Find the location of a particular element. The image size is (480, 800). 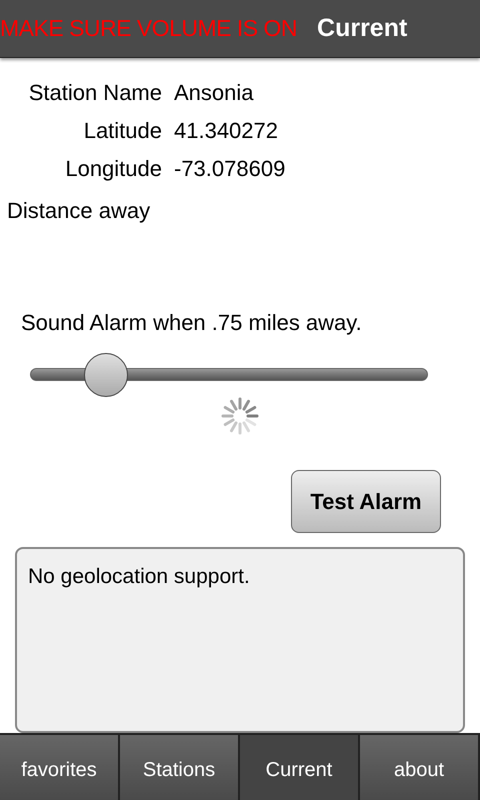

field-label: Latitude is located at coordinates (122, 130).